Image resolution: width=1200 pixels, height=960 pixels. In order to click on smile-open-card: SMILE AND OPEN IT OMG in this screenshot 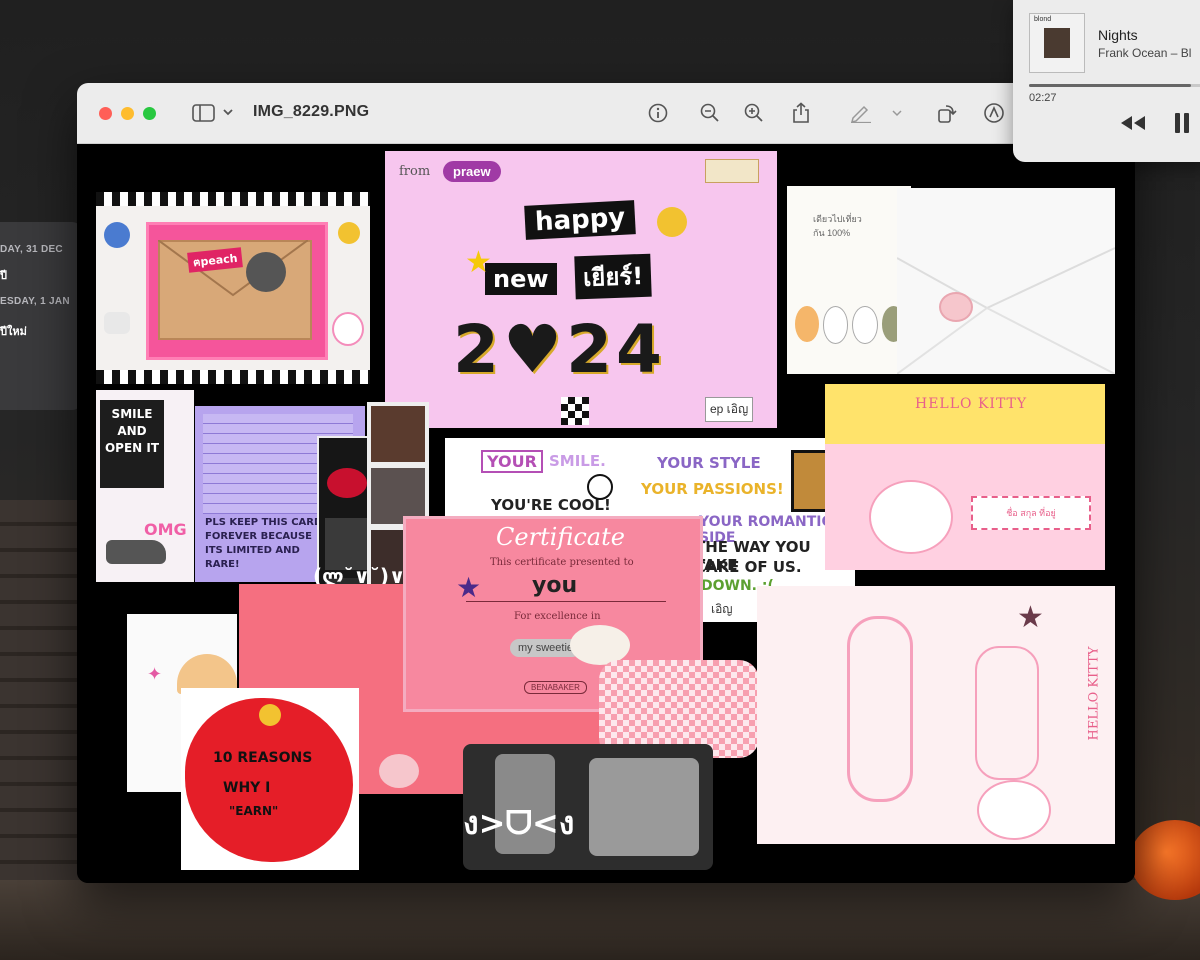, I will do `click(145, 486)`.